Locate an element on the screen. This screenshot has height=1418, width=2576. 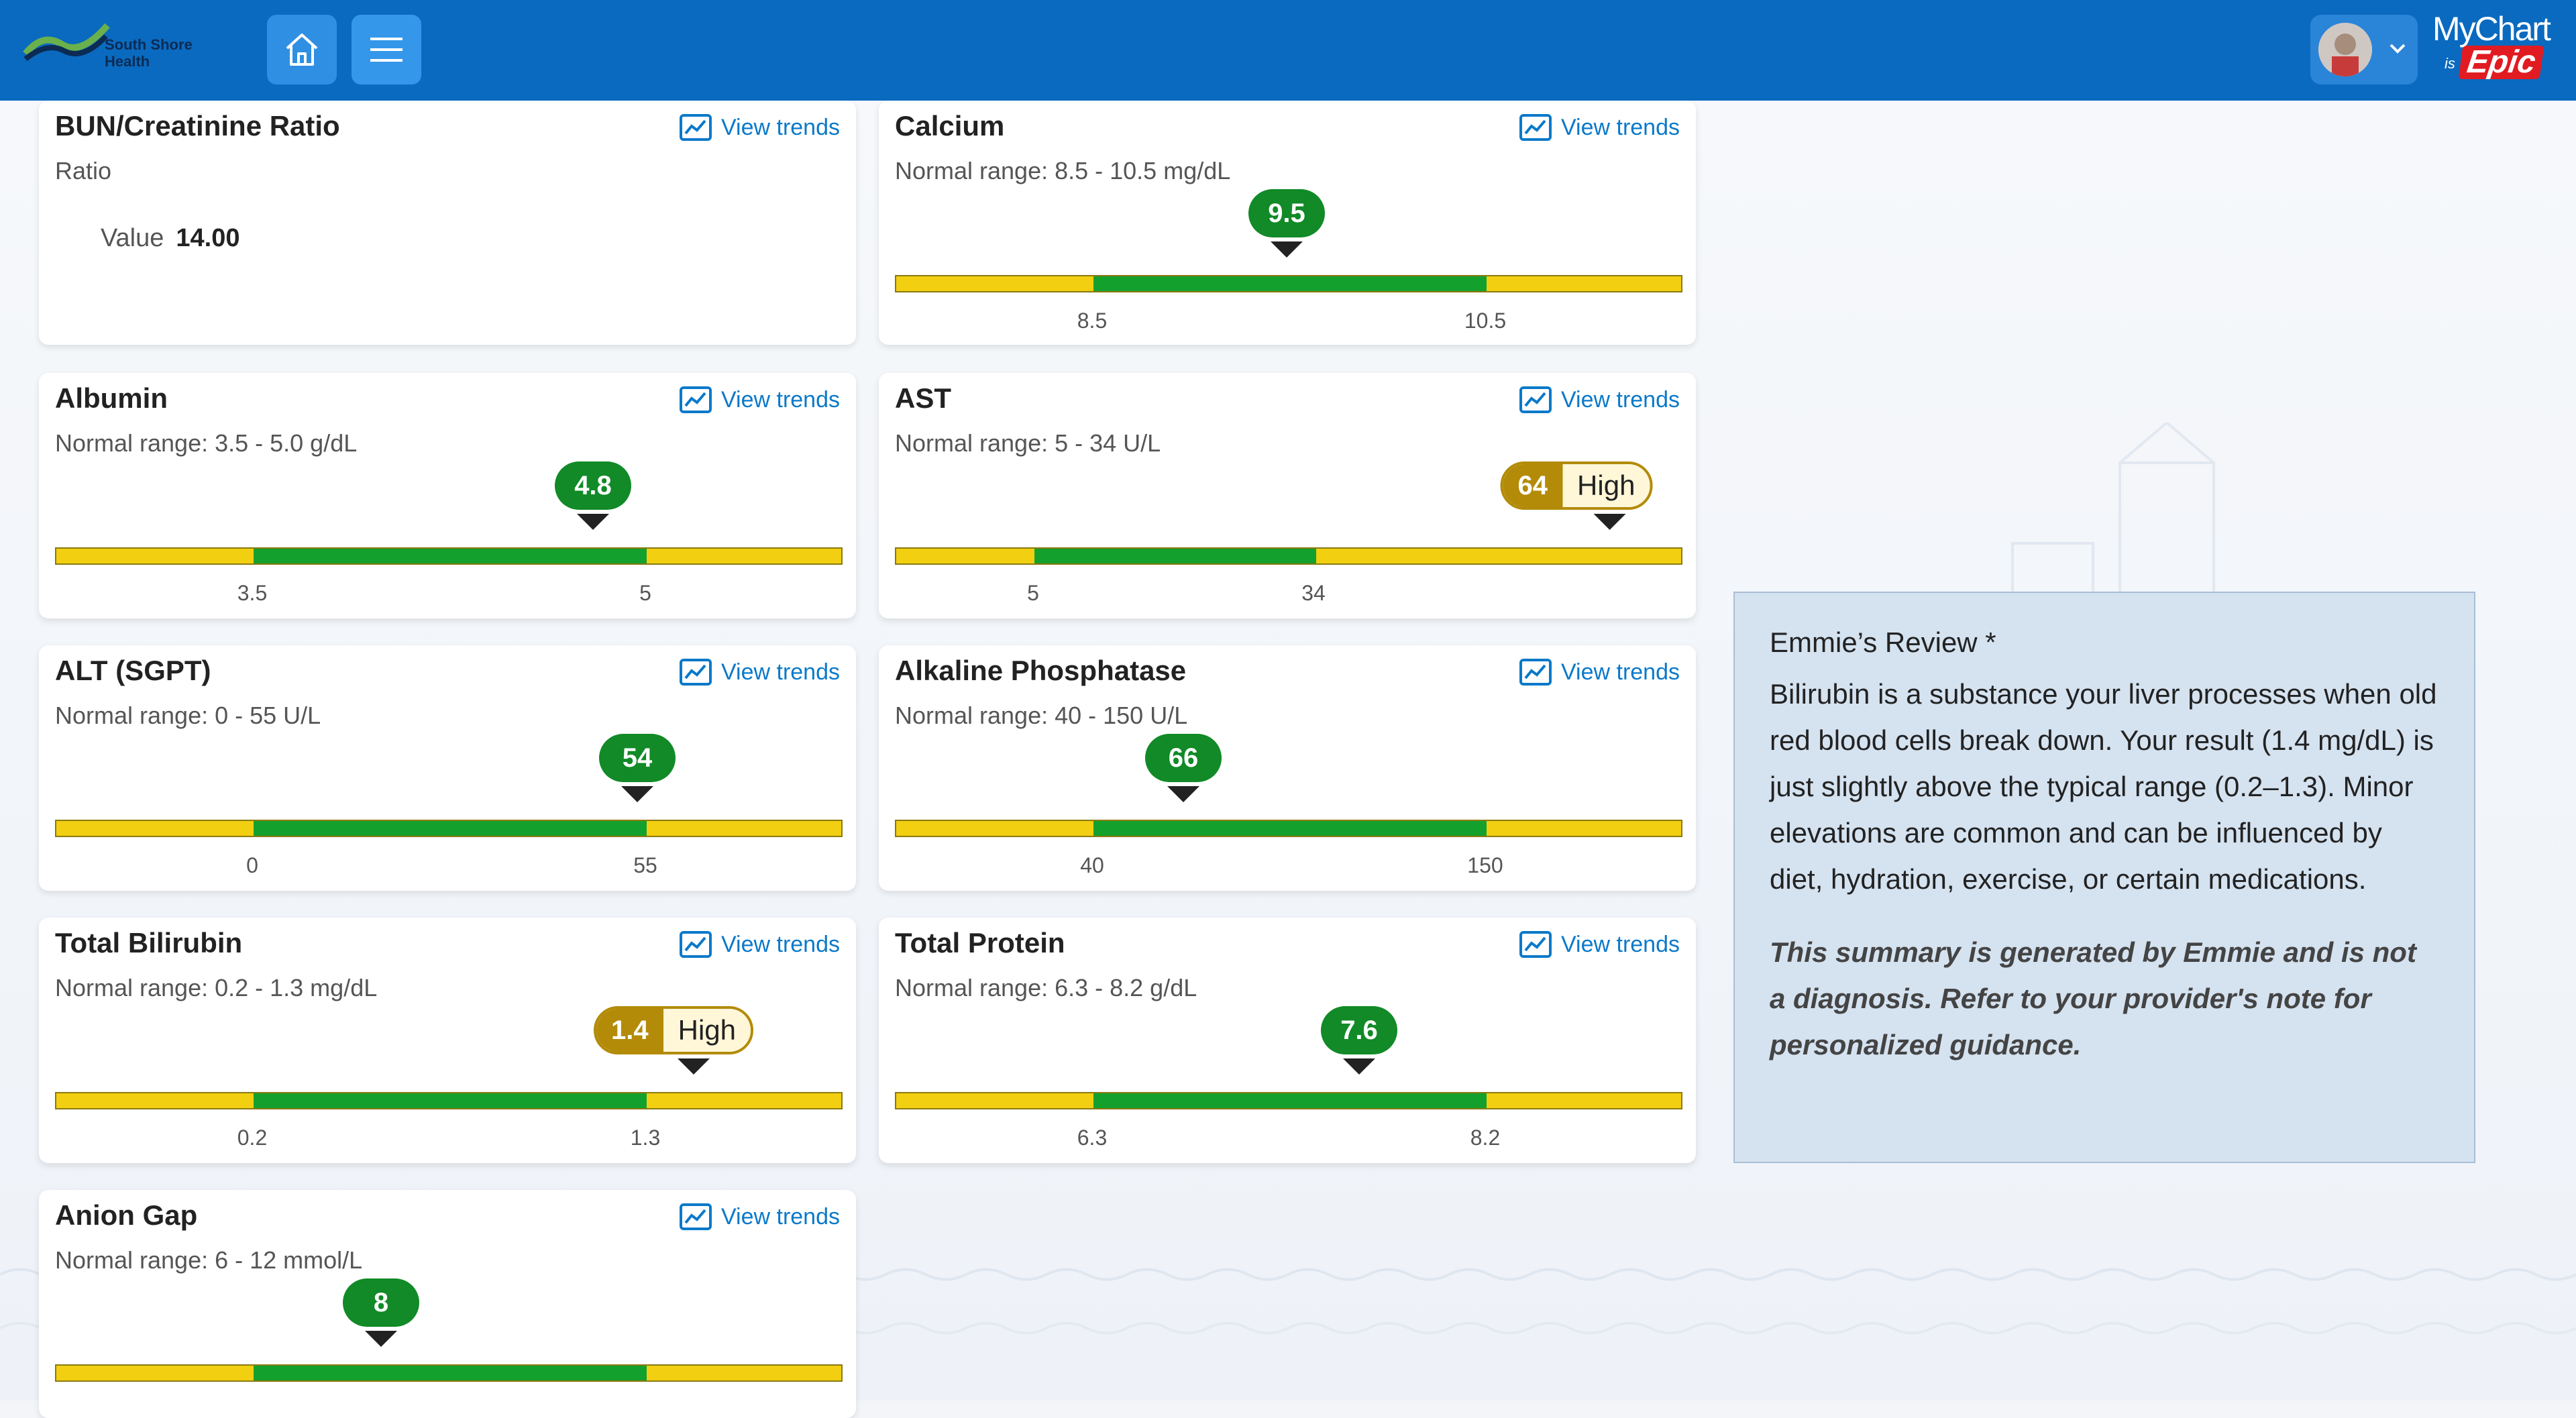
account-menu-button is located at coordinates (2364, 50).